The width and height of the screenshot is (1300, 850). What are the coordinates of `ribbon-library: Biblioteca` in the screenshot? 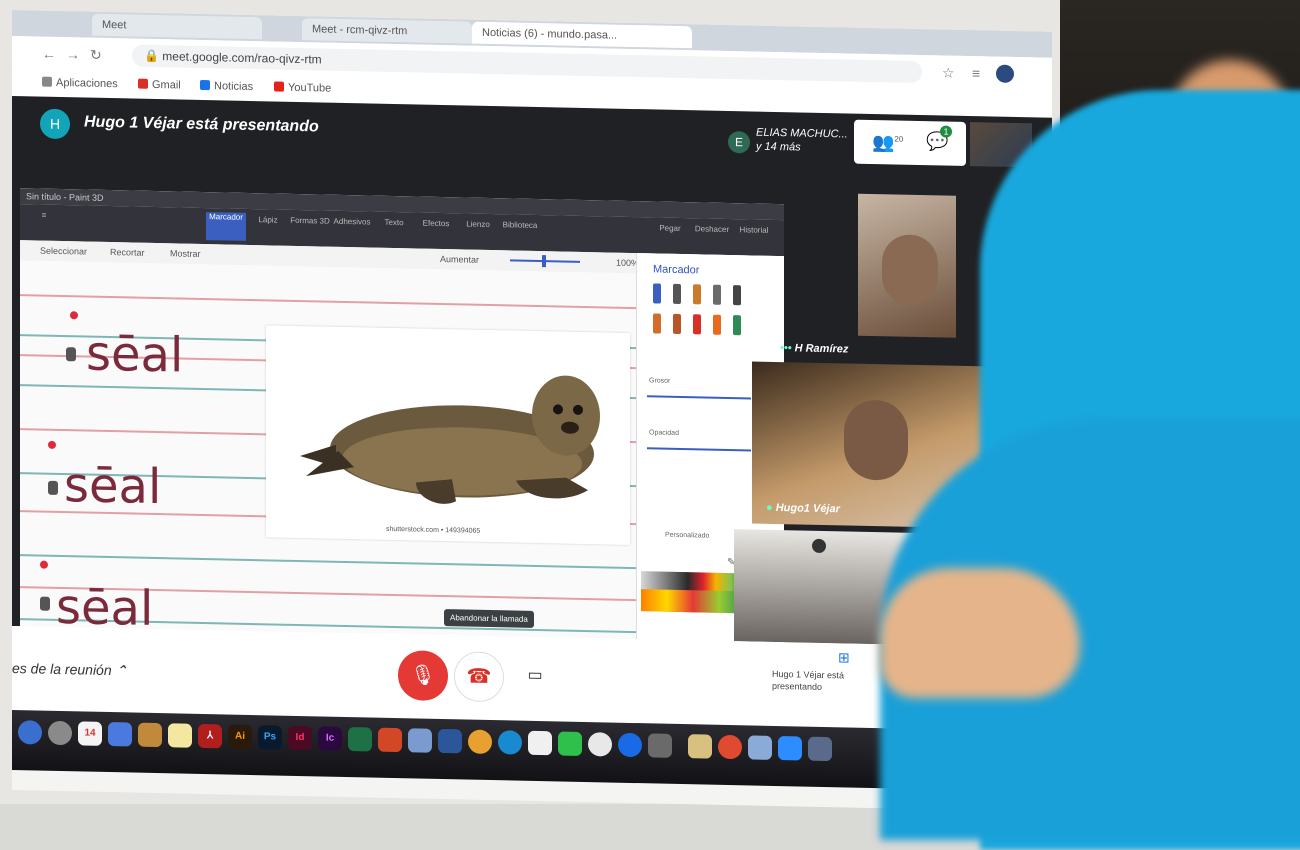 It's located at (520, 225).